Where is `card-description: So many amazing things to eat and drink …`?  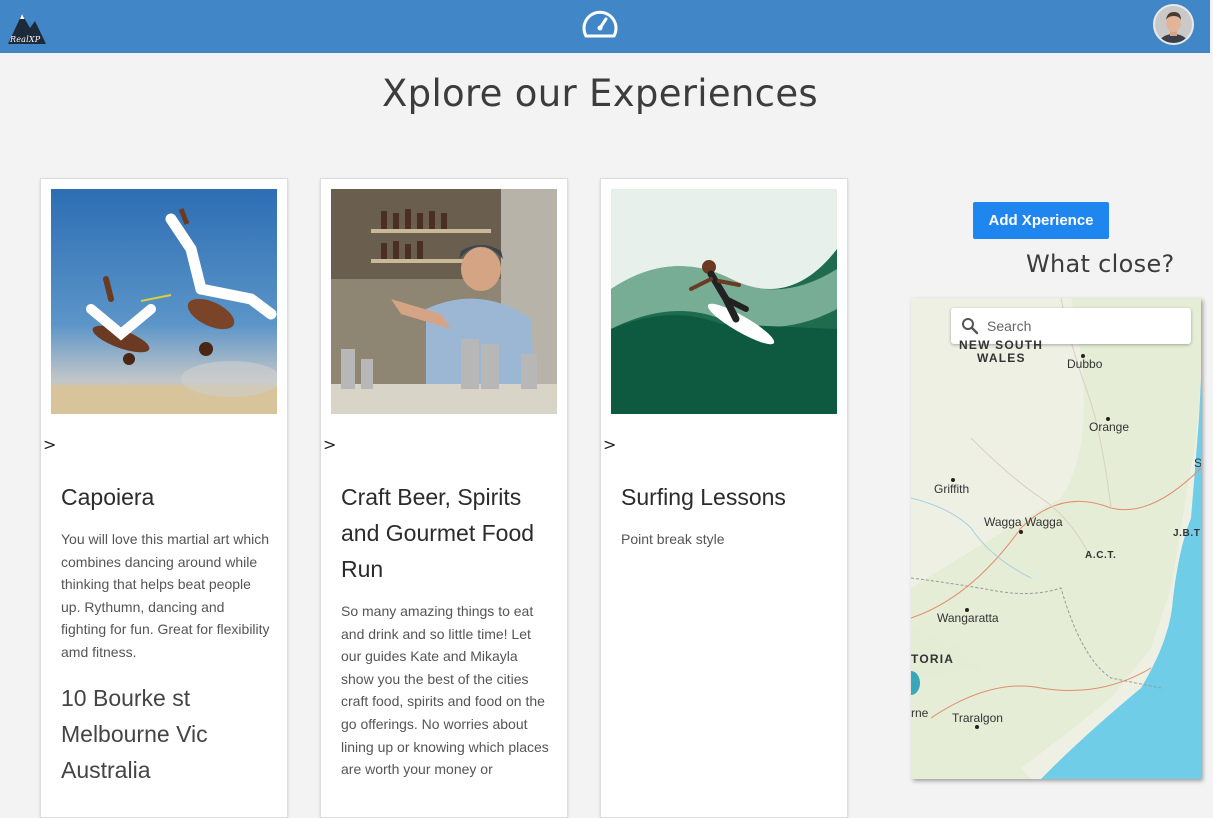
card-description: So many amazing things to eat and drink … is located at coordinates (445, 690).